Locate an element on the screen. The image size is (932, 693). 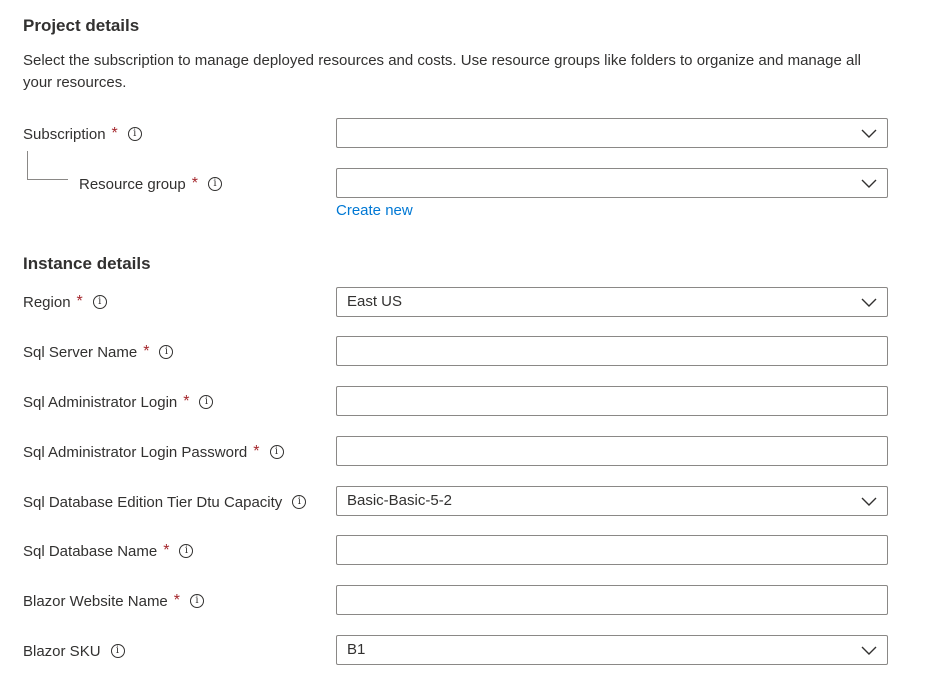
sql-db-name-input is located at coordinates (612, 550).